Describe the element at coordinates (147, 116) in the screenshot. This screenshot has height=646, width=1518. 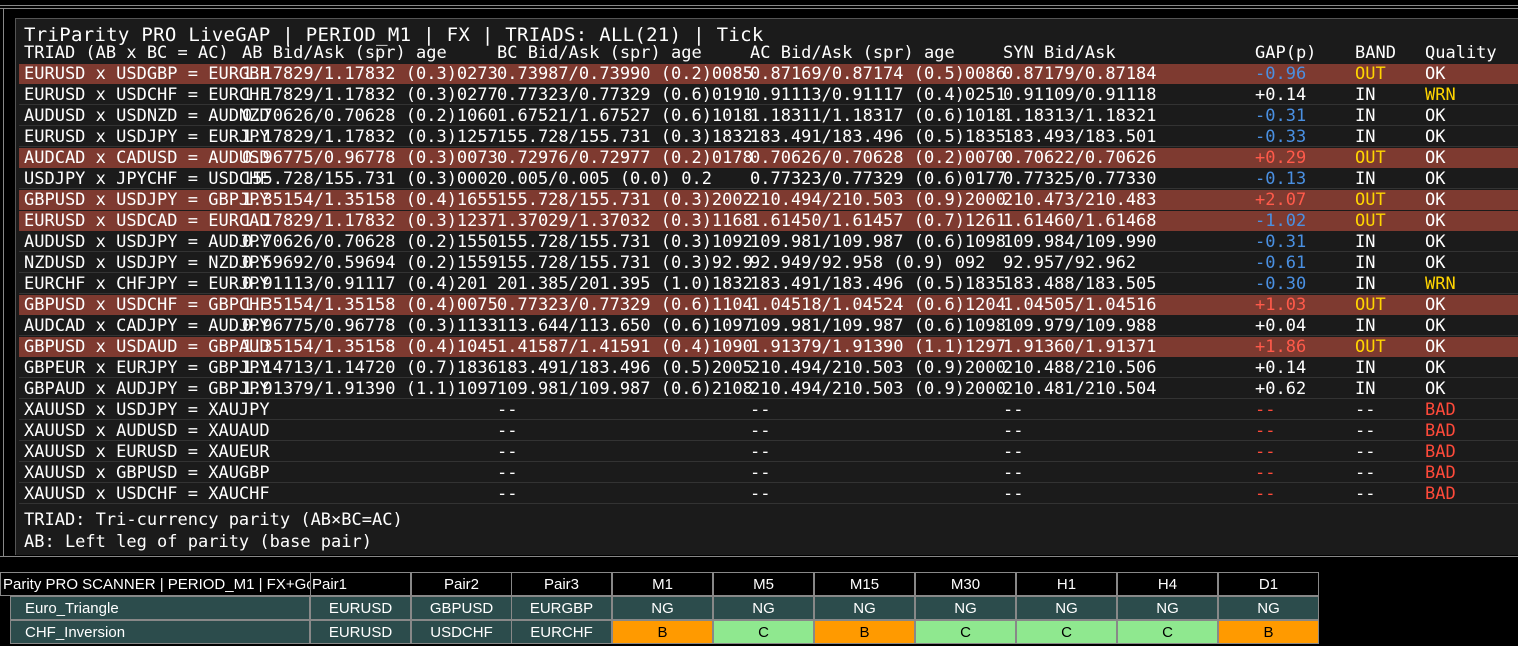
I see `cell-triad: AUDUSD x USDNZD = AUDNZD` at that location.